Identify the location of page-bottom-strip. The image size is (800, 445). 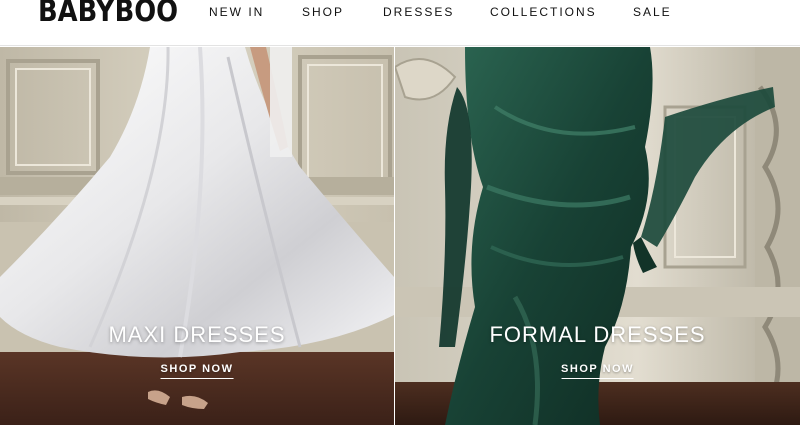
(400, 435).